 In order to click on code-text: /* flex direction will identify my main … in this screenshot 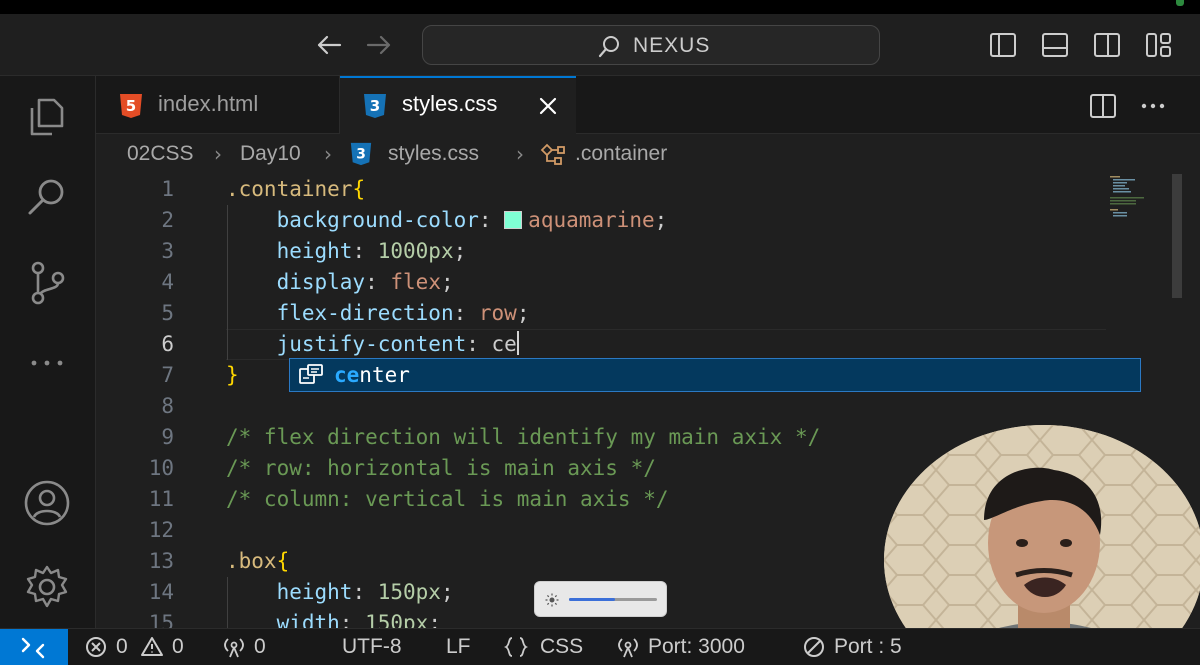, I will do `click(523, 437)`.